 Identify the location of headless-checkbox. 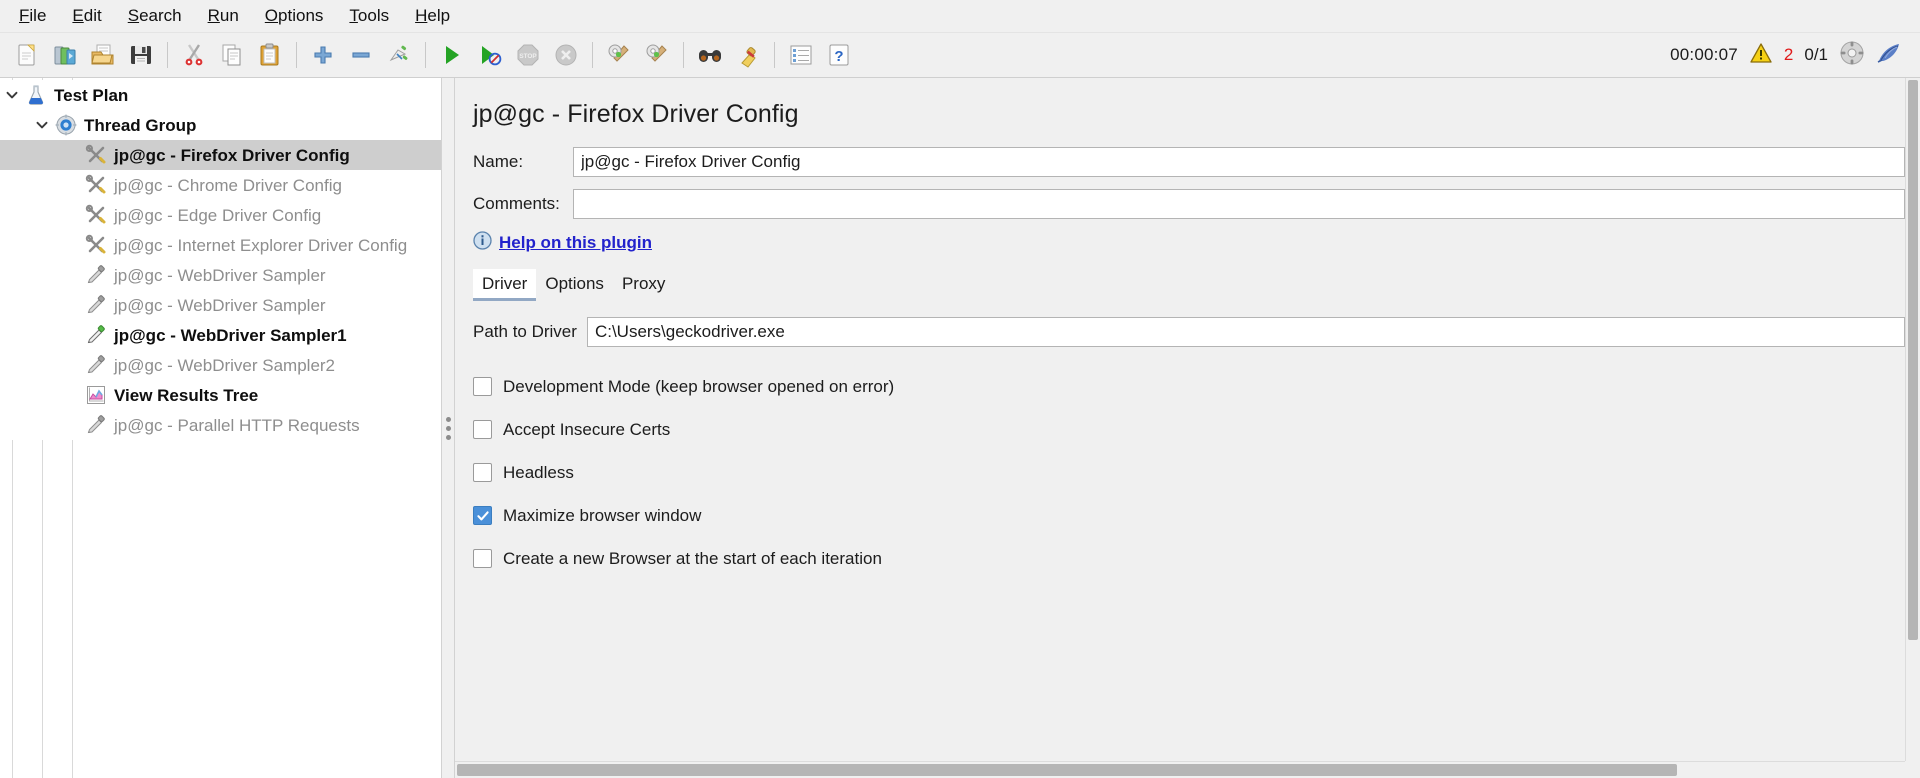
(482, 472).